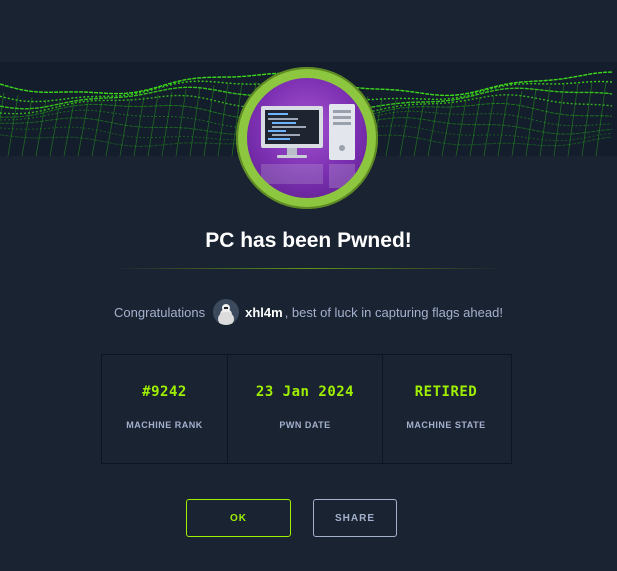 This screenshot has height=571, width=617. What do you see at coordinates (308, 268) in the screenshot?
I see `title-divider` at bounding box center [308, 268].